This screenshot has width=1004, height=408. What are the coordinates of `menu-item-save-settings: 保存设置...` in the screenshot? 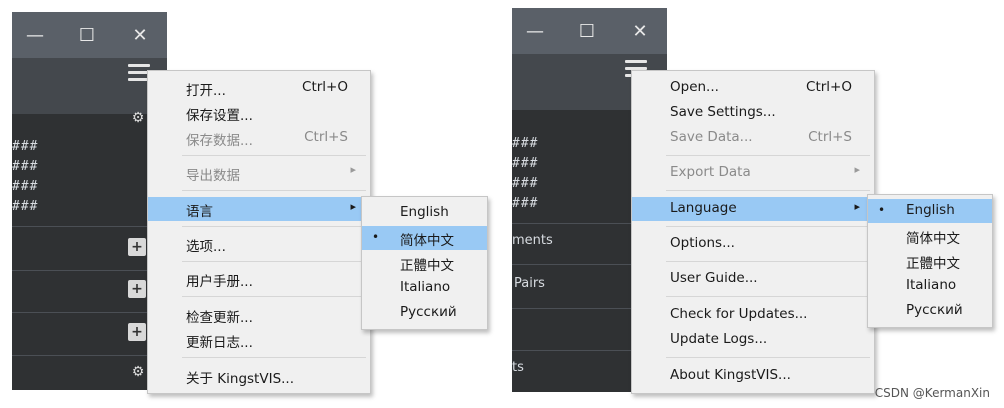 It's located at (259, 113).